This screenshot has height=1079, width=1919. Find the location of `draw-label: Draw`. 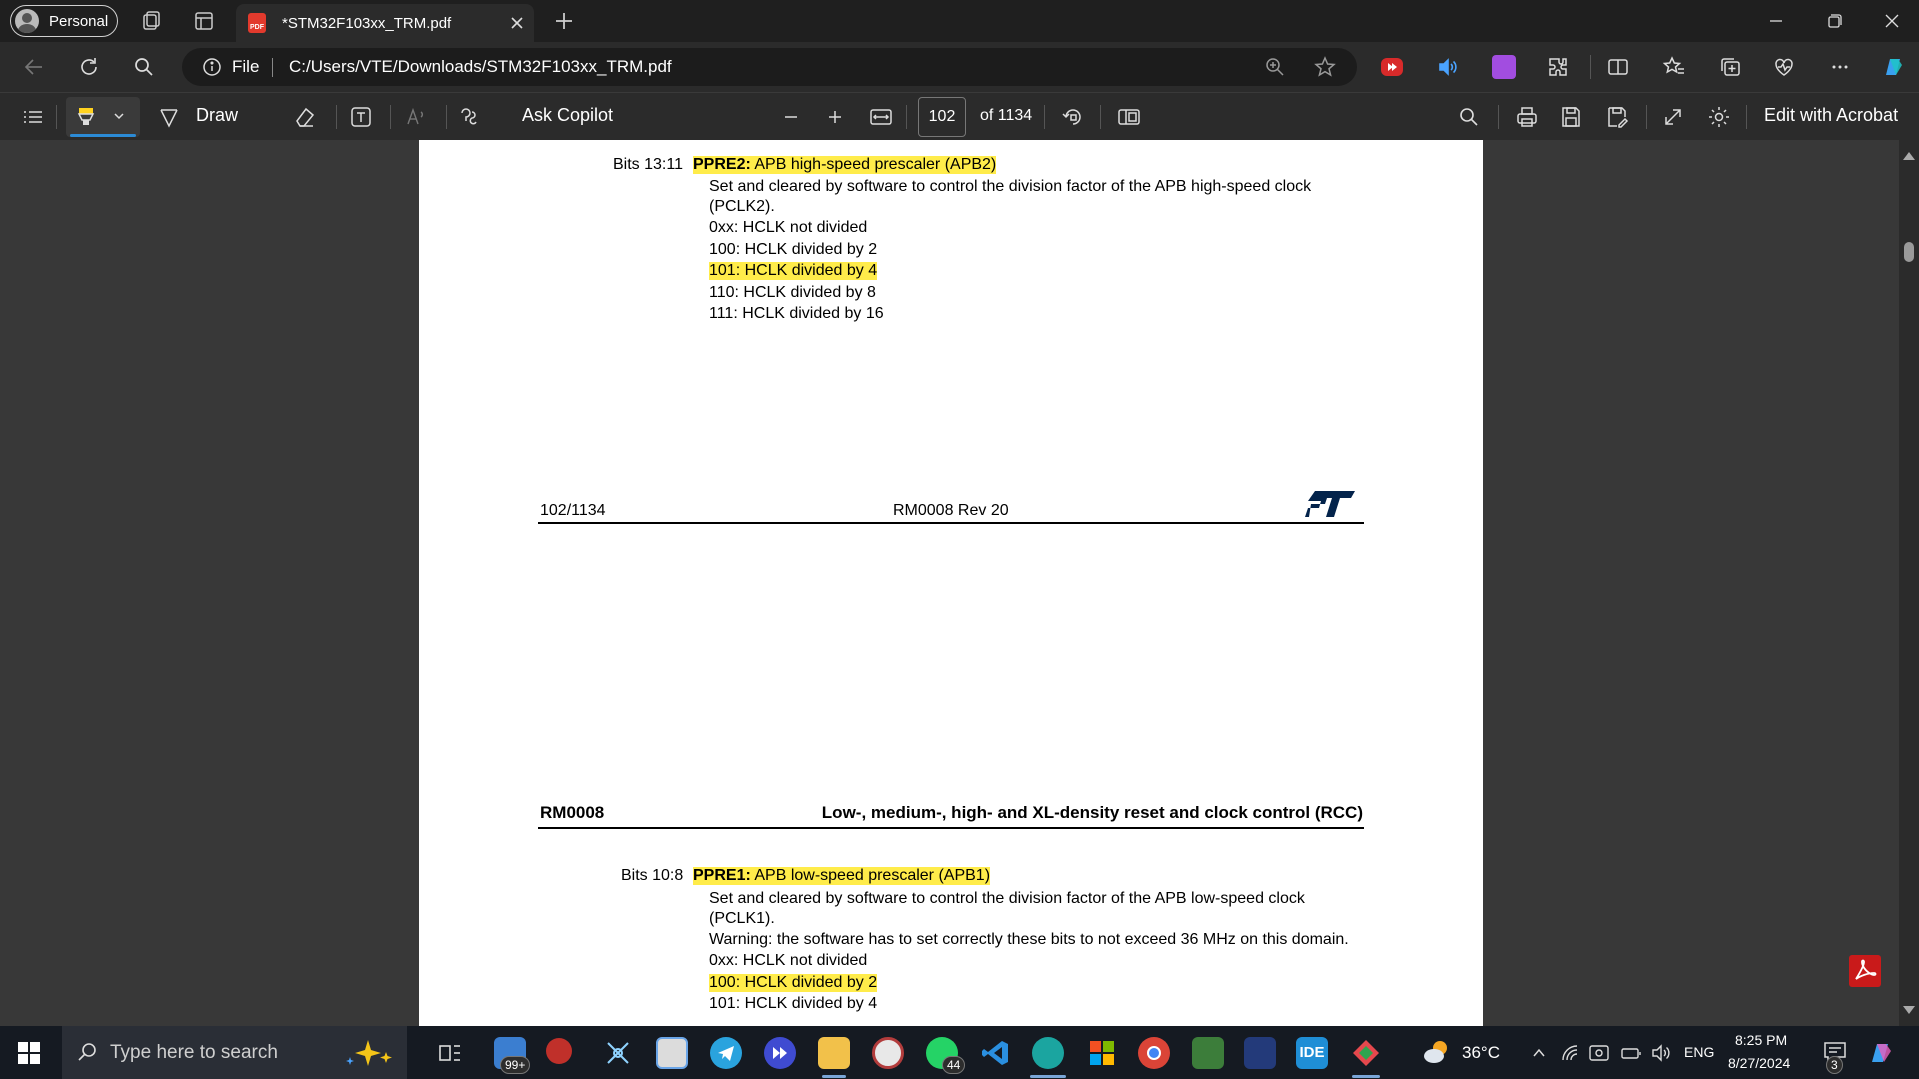

draw-label: Draw is located at coordinates (217, 115).